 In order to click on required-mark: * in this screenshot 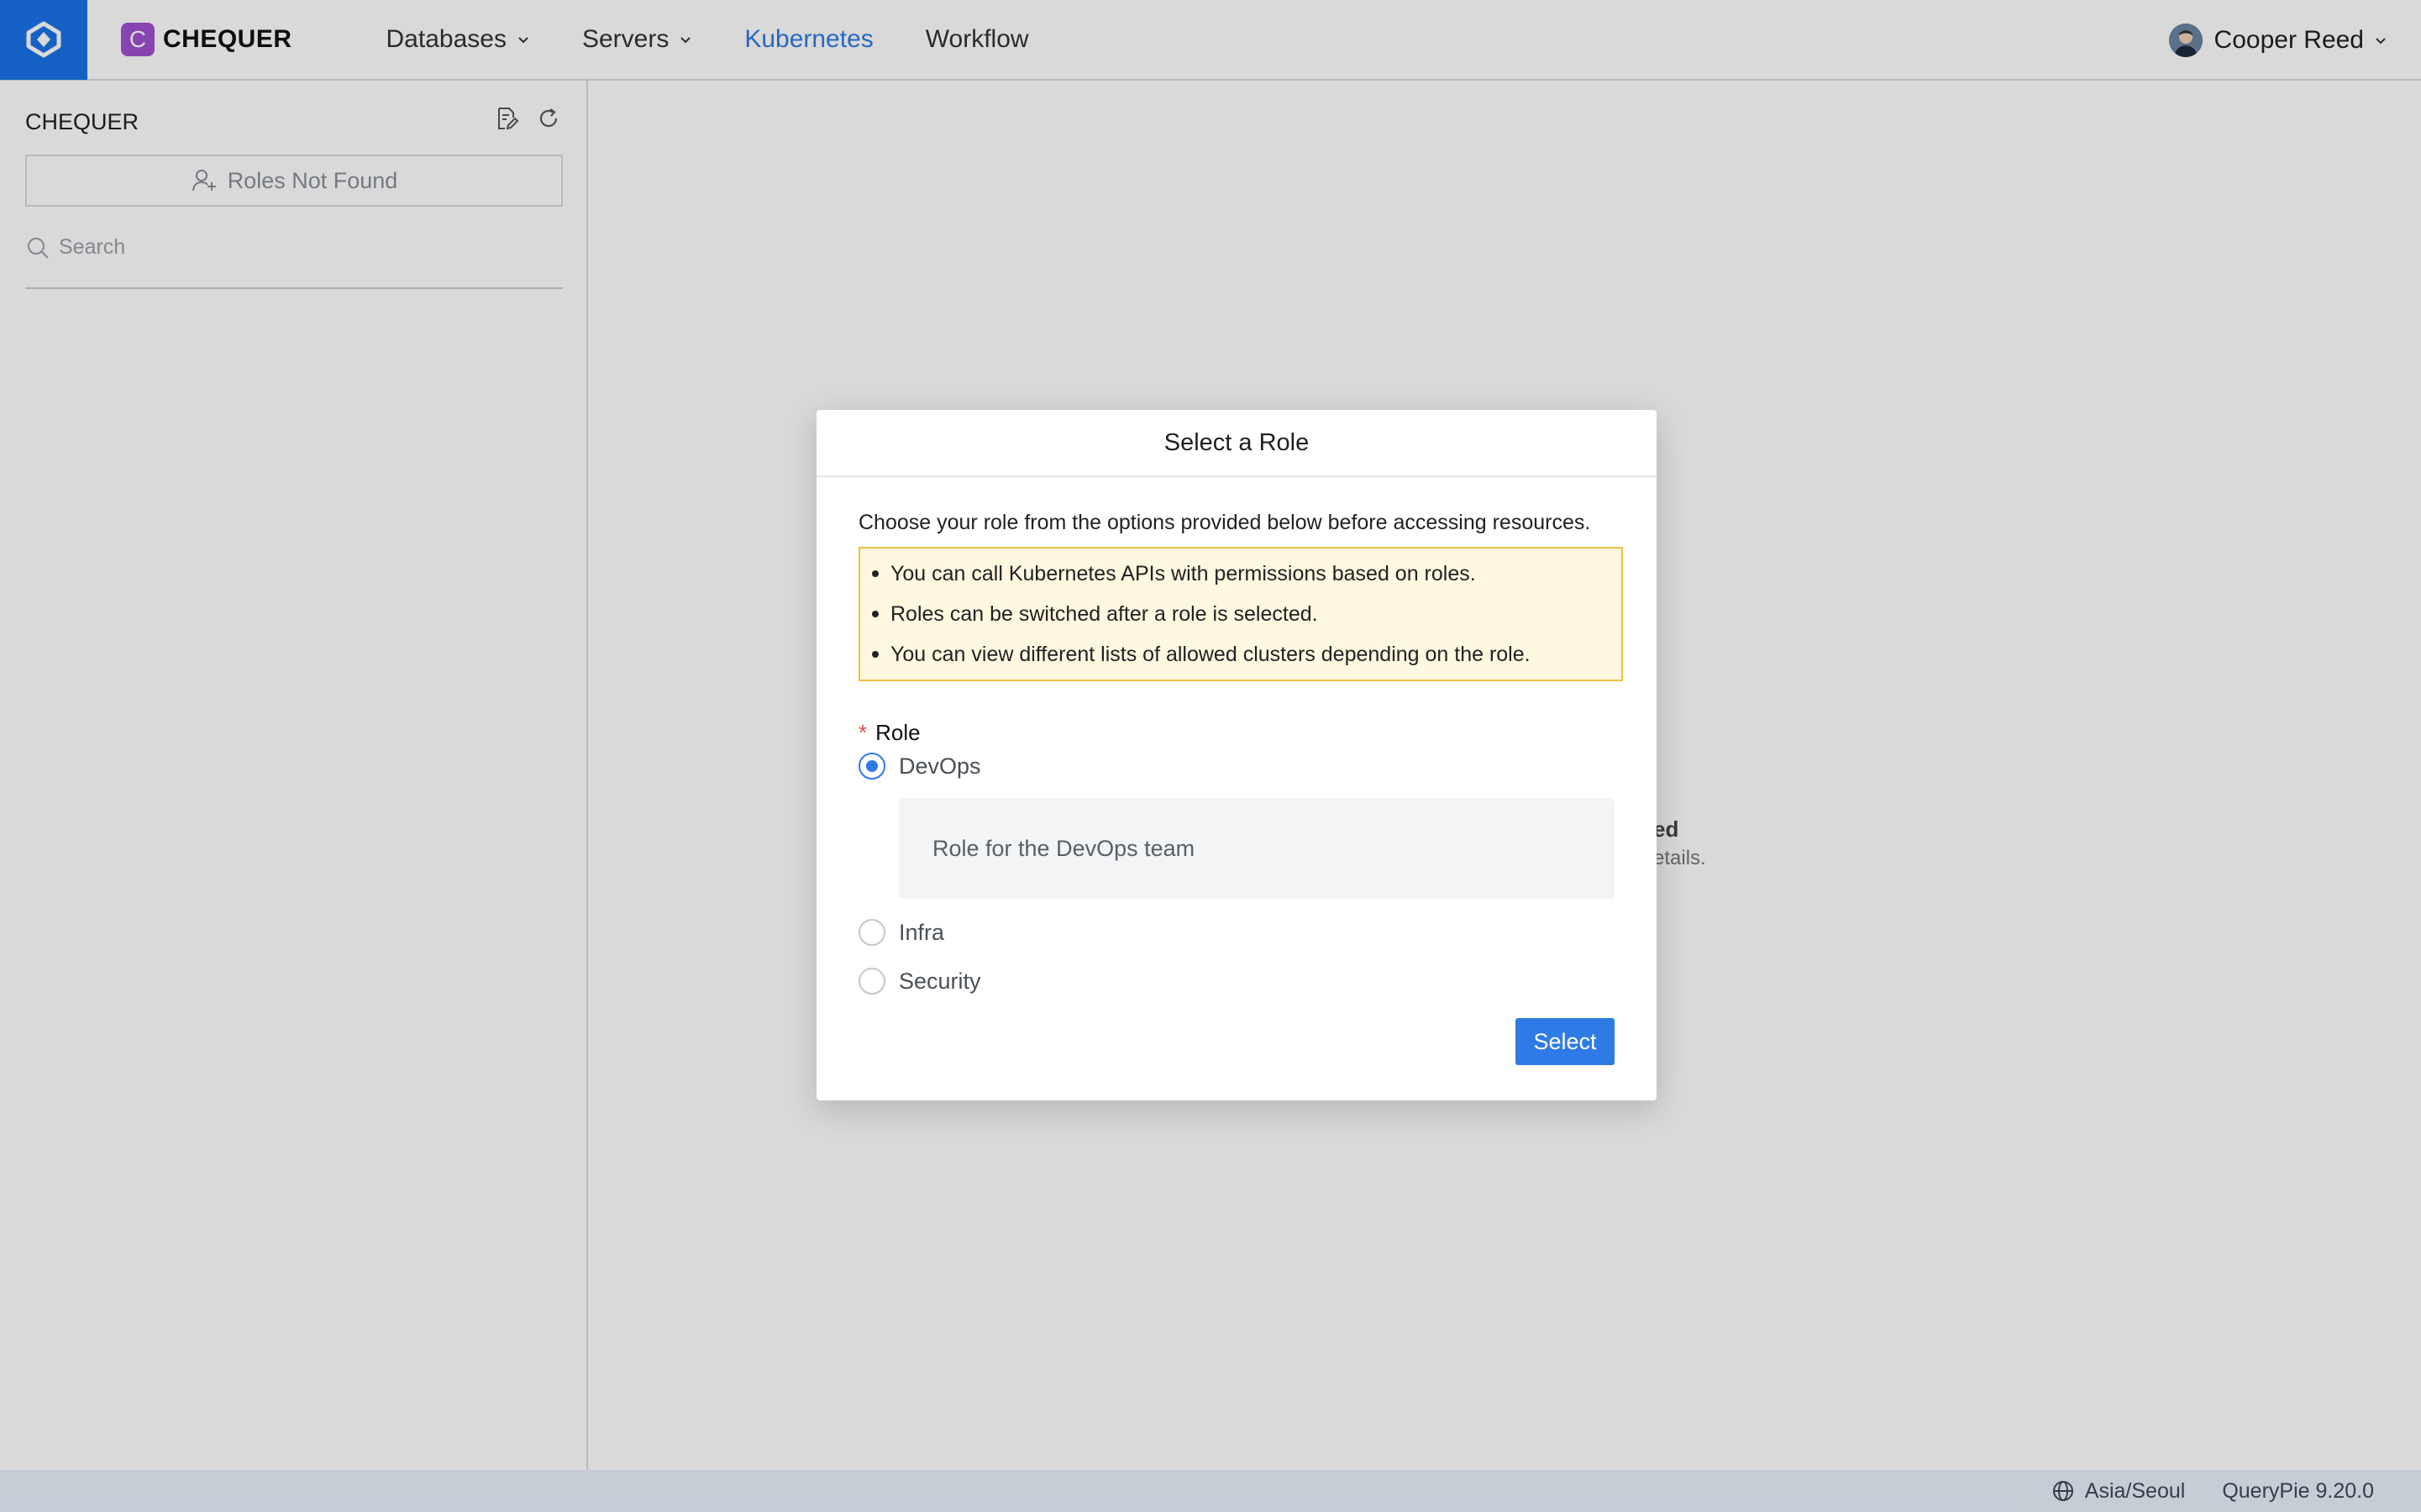, I will do `click(863, 732)`.